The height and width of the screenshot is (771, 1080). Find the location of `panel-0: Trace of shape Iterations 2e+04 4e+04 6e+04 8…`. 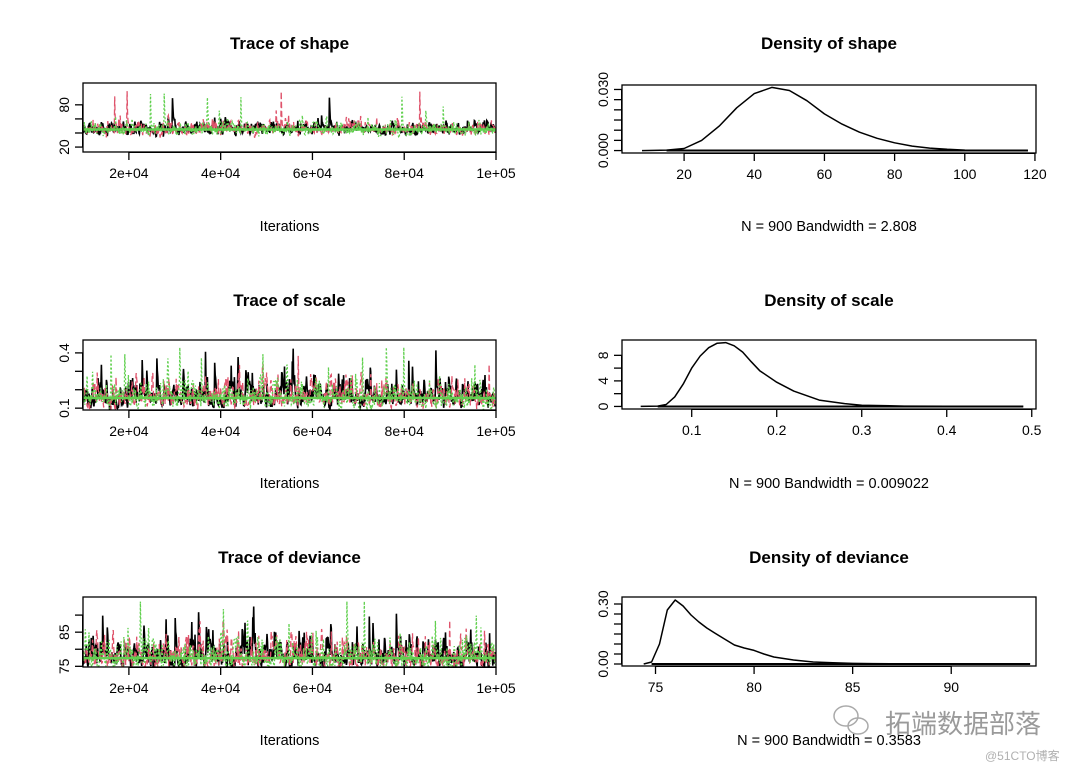

panel-0: Trace of shape Iterations 2e+04 4e+04 6e+04 8… is located at coordinates (286, 134).